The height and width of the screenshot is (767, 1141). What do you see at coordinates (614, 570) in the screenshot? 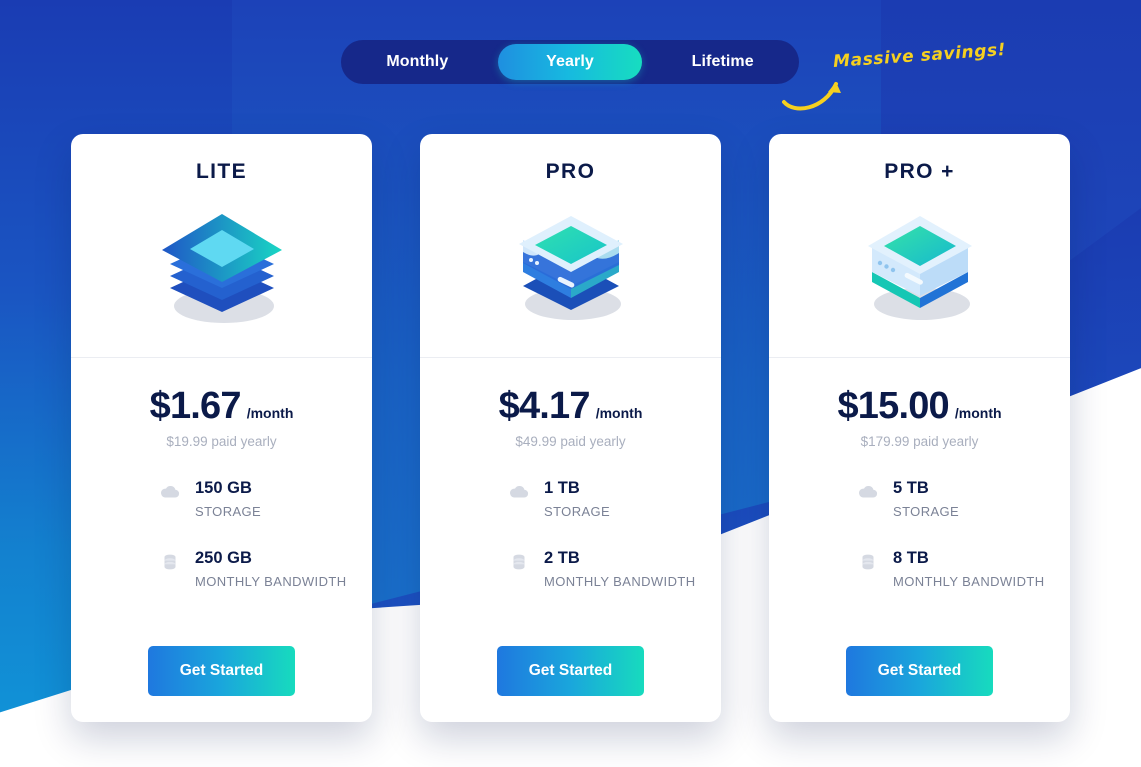
I see `feature-bandwidth: 2 TB MONTHLY BANDWIDTH` at bounding box center [614, 570].